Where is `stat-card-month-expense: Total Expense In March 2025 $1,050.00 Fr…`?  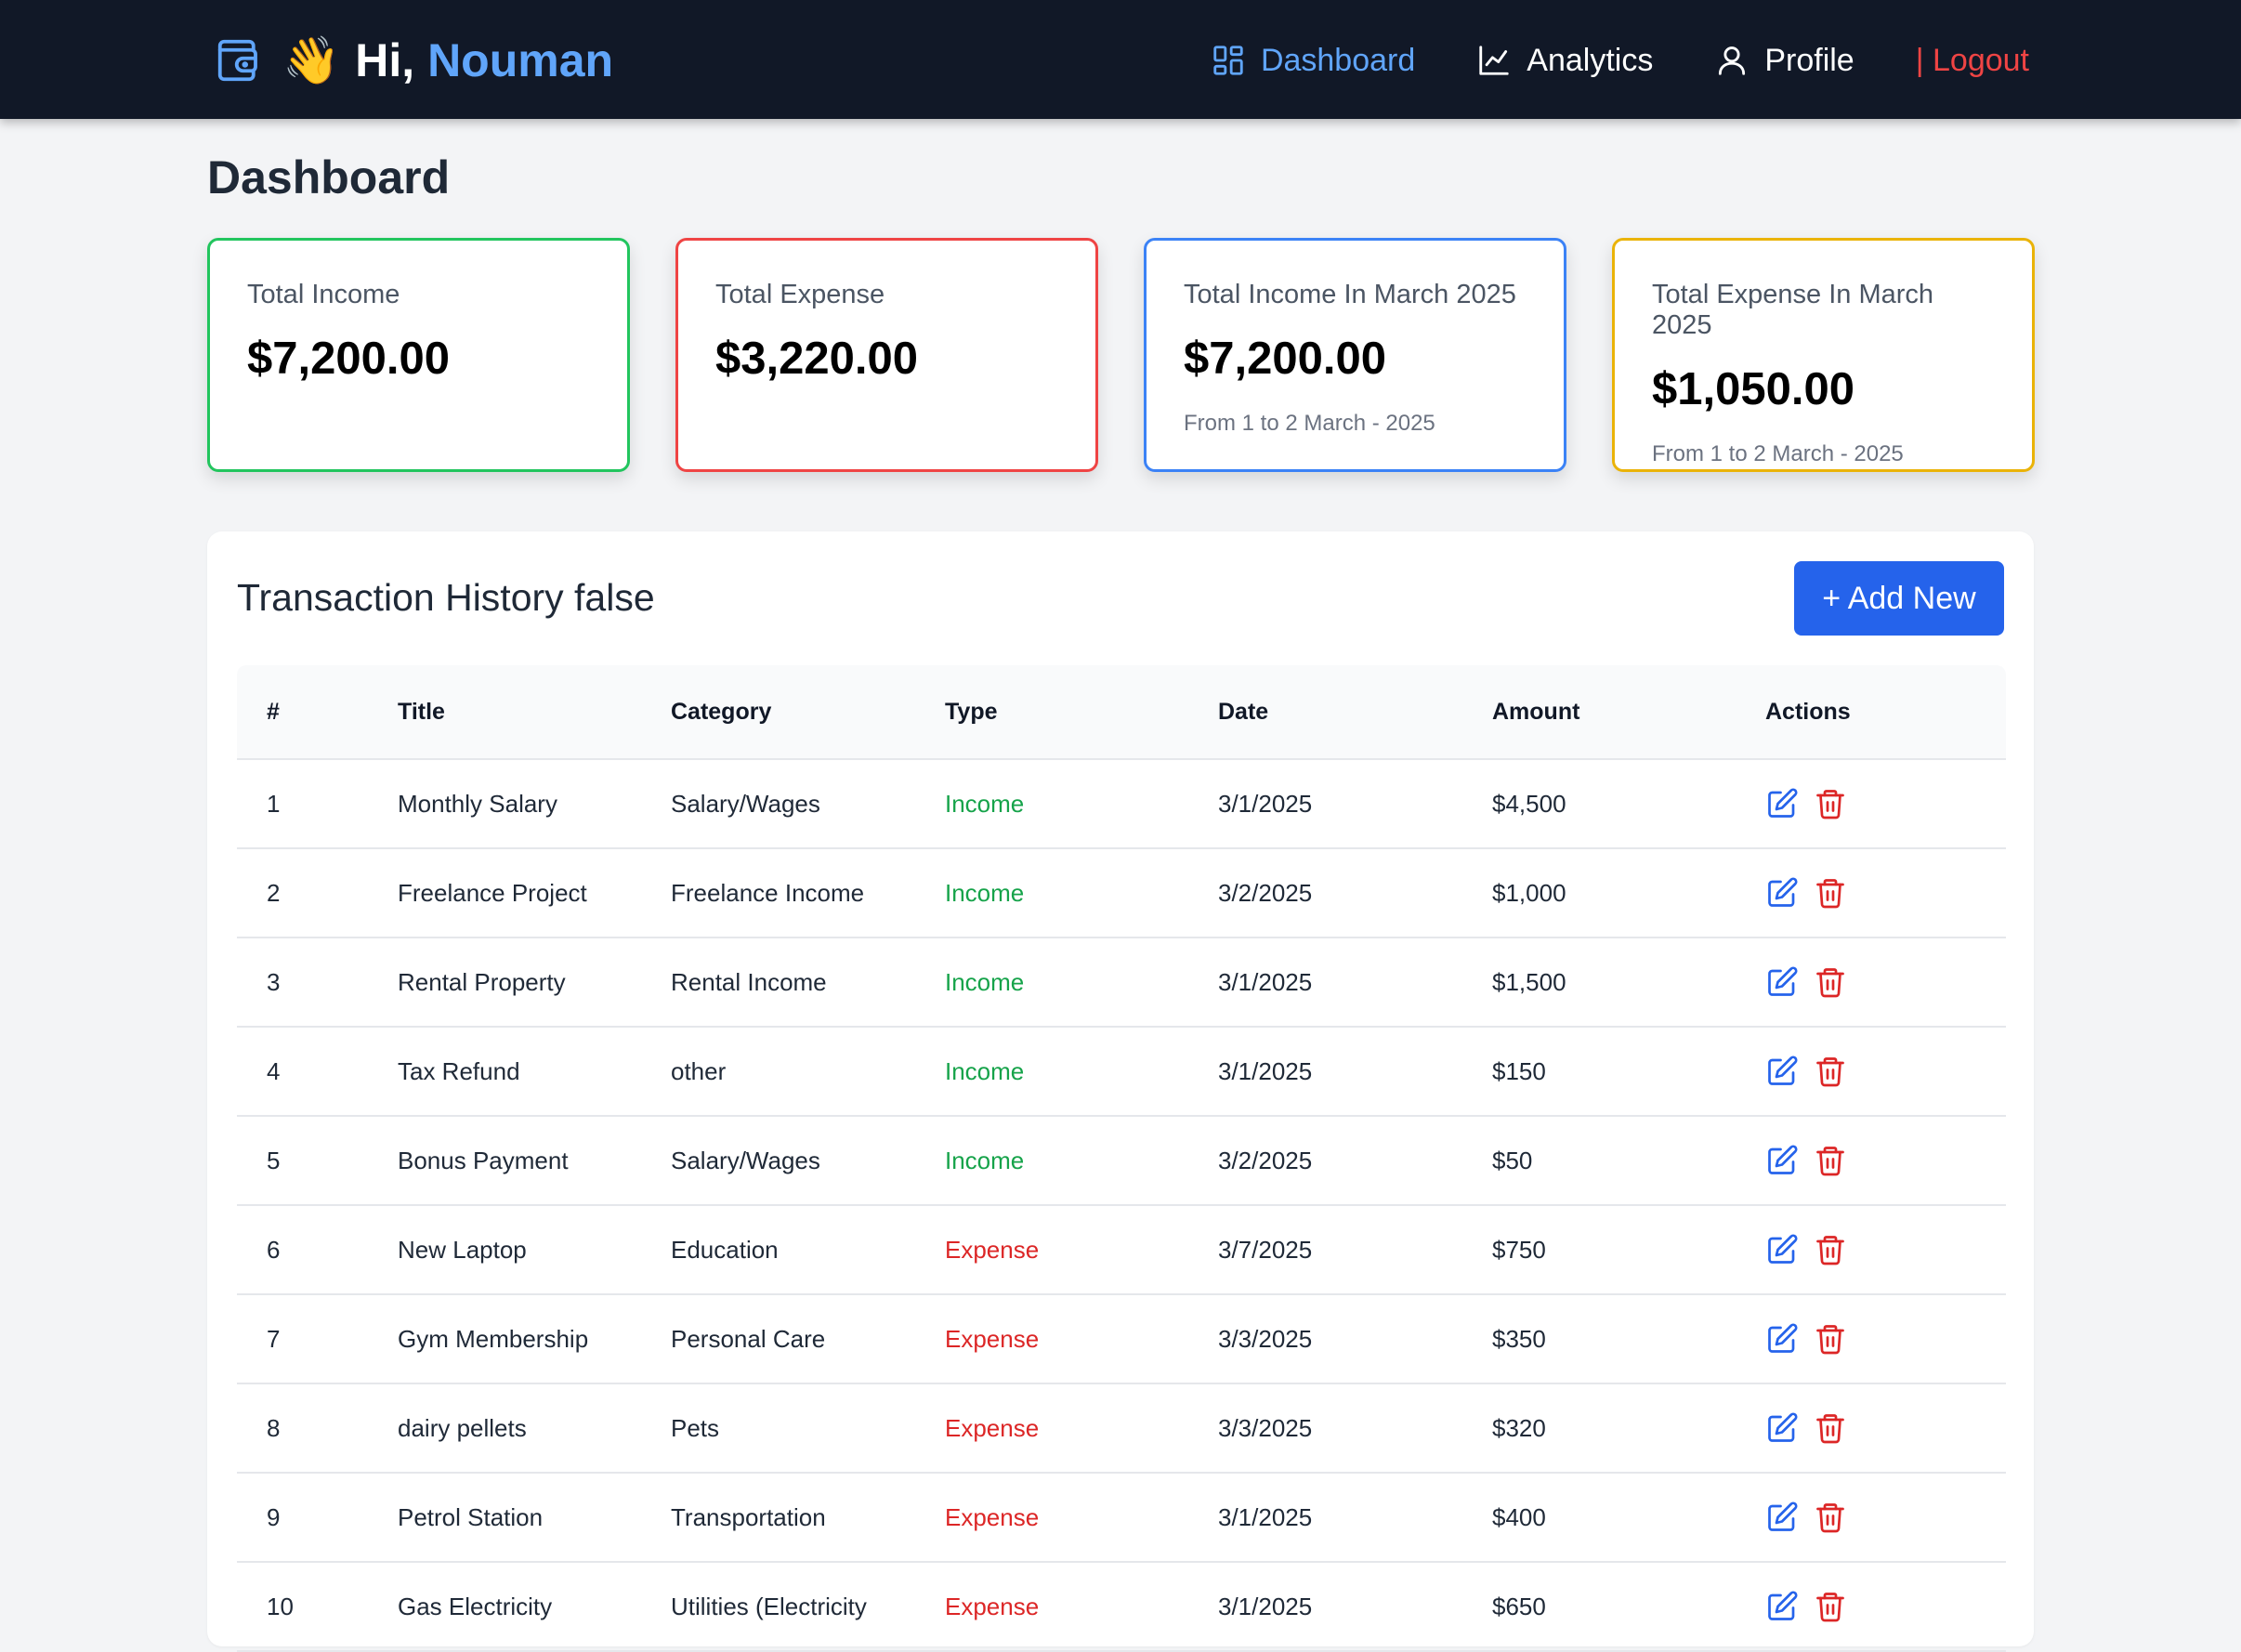
stat-card-month-expense: Total Expense In March 2025 $1,050.00 Fr… is located at coordinates (1823, 355).